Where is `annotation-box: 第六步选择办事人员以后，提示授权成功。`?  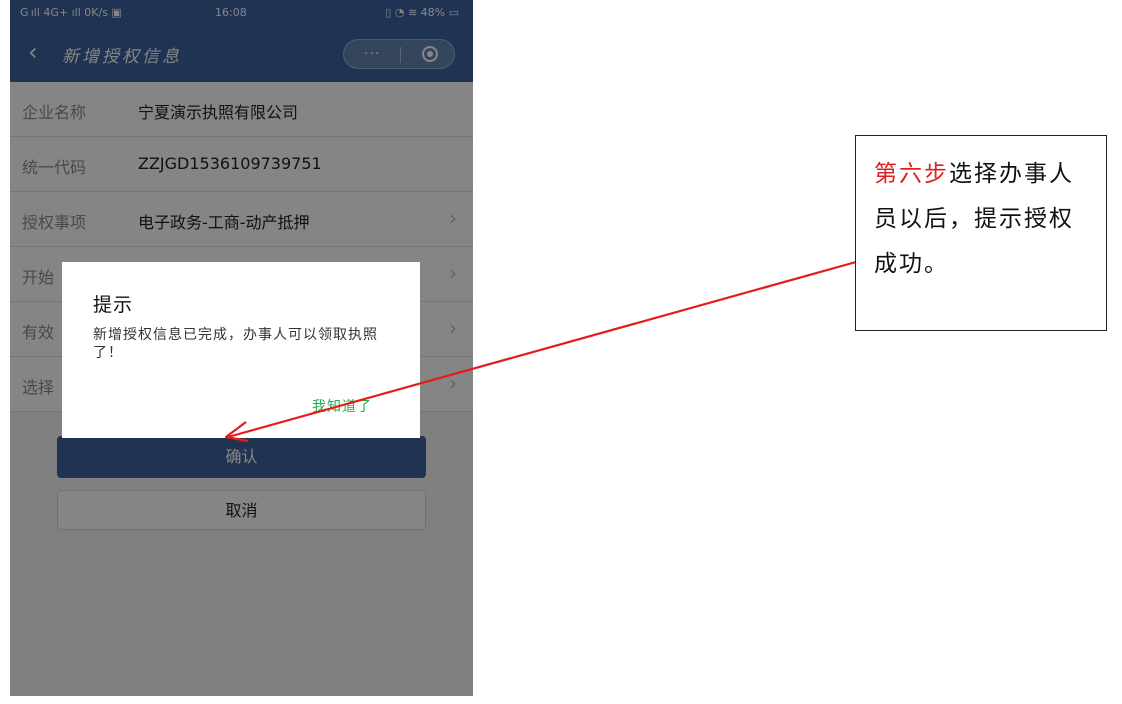
annotation-box: 第六步选择办事人员以后，提示授权成功。 is located at coordinates (981, 233).